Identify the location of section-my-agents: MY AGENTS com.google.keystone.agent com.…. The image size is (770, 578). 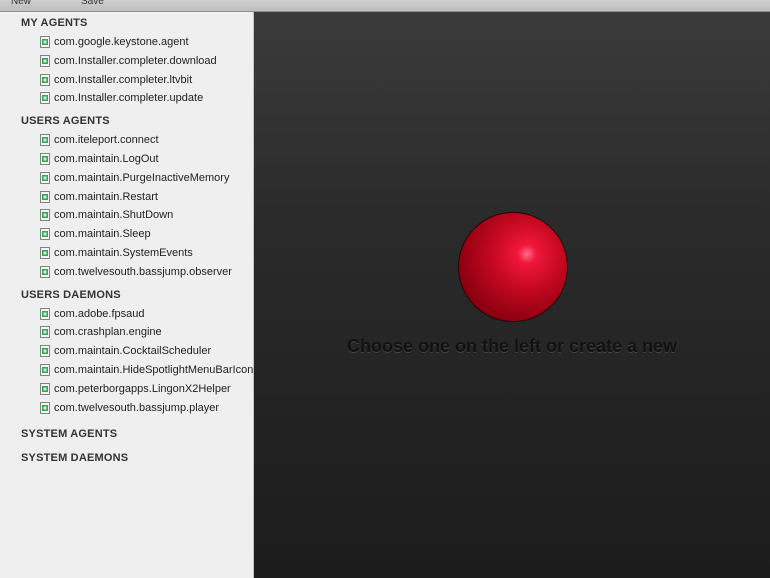
(126, 62).